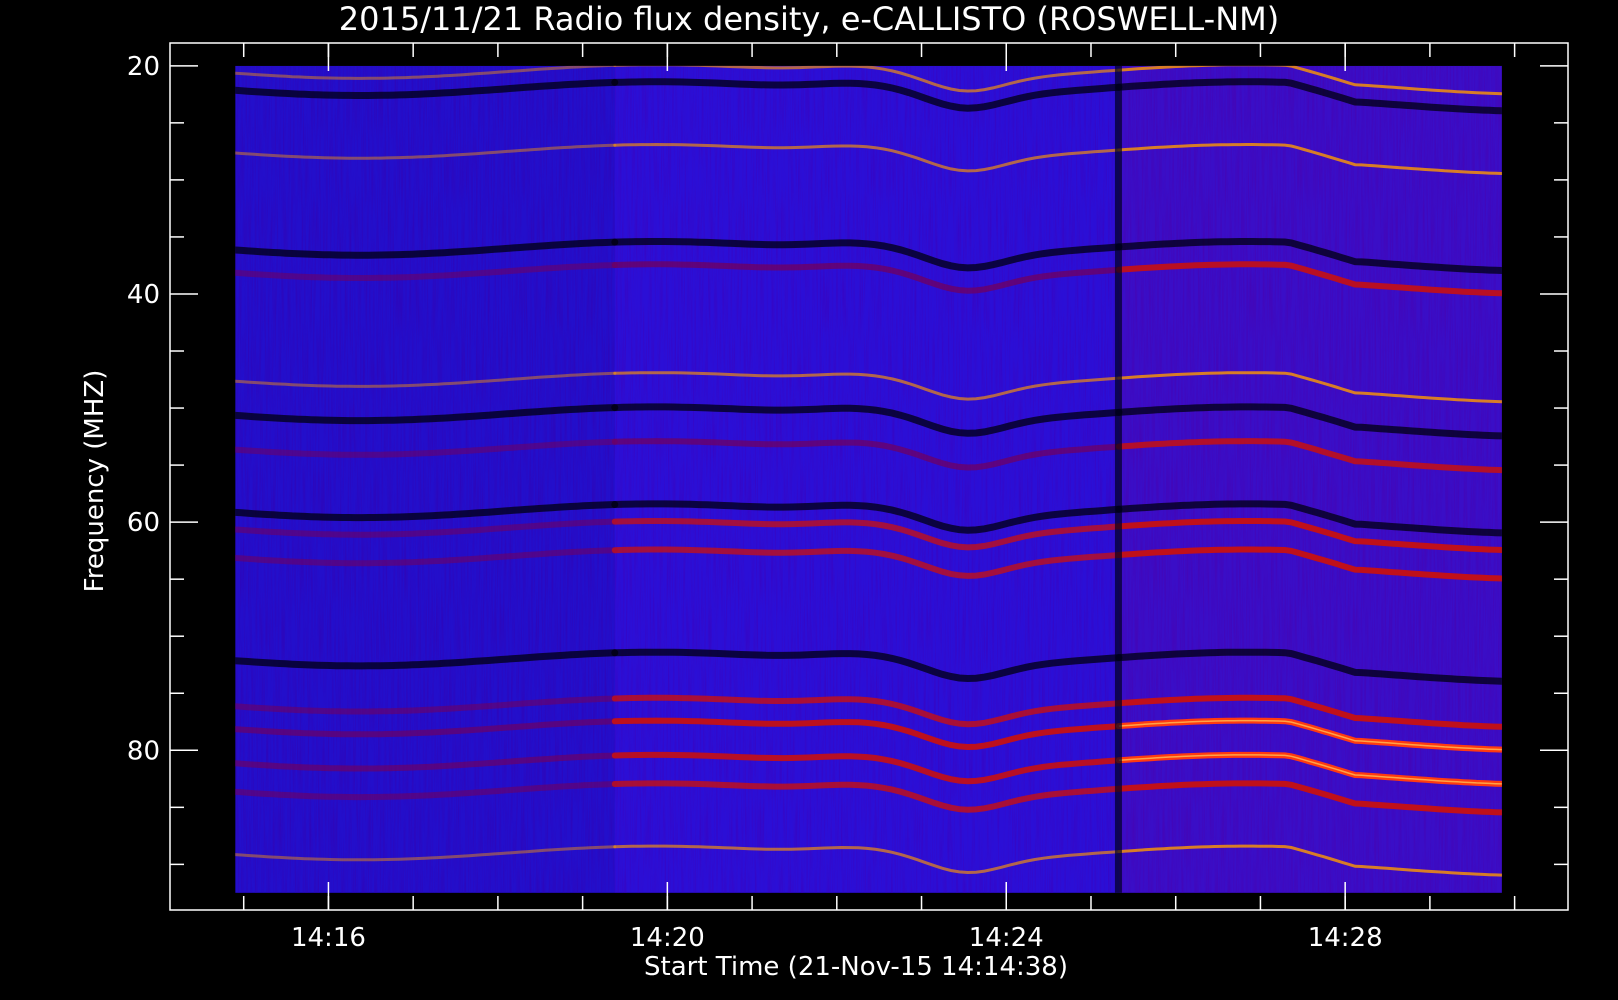  What do you see at coordinates (1006, 938) in the screenshot?
I see `x-tick-label: 14:24` at bounding box center [1006, 938].